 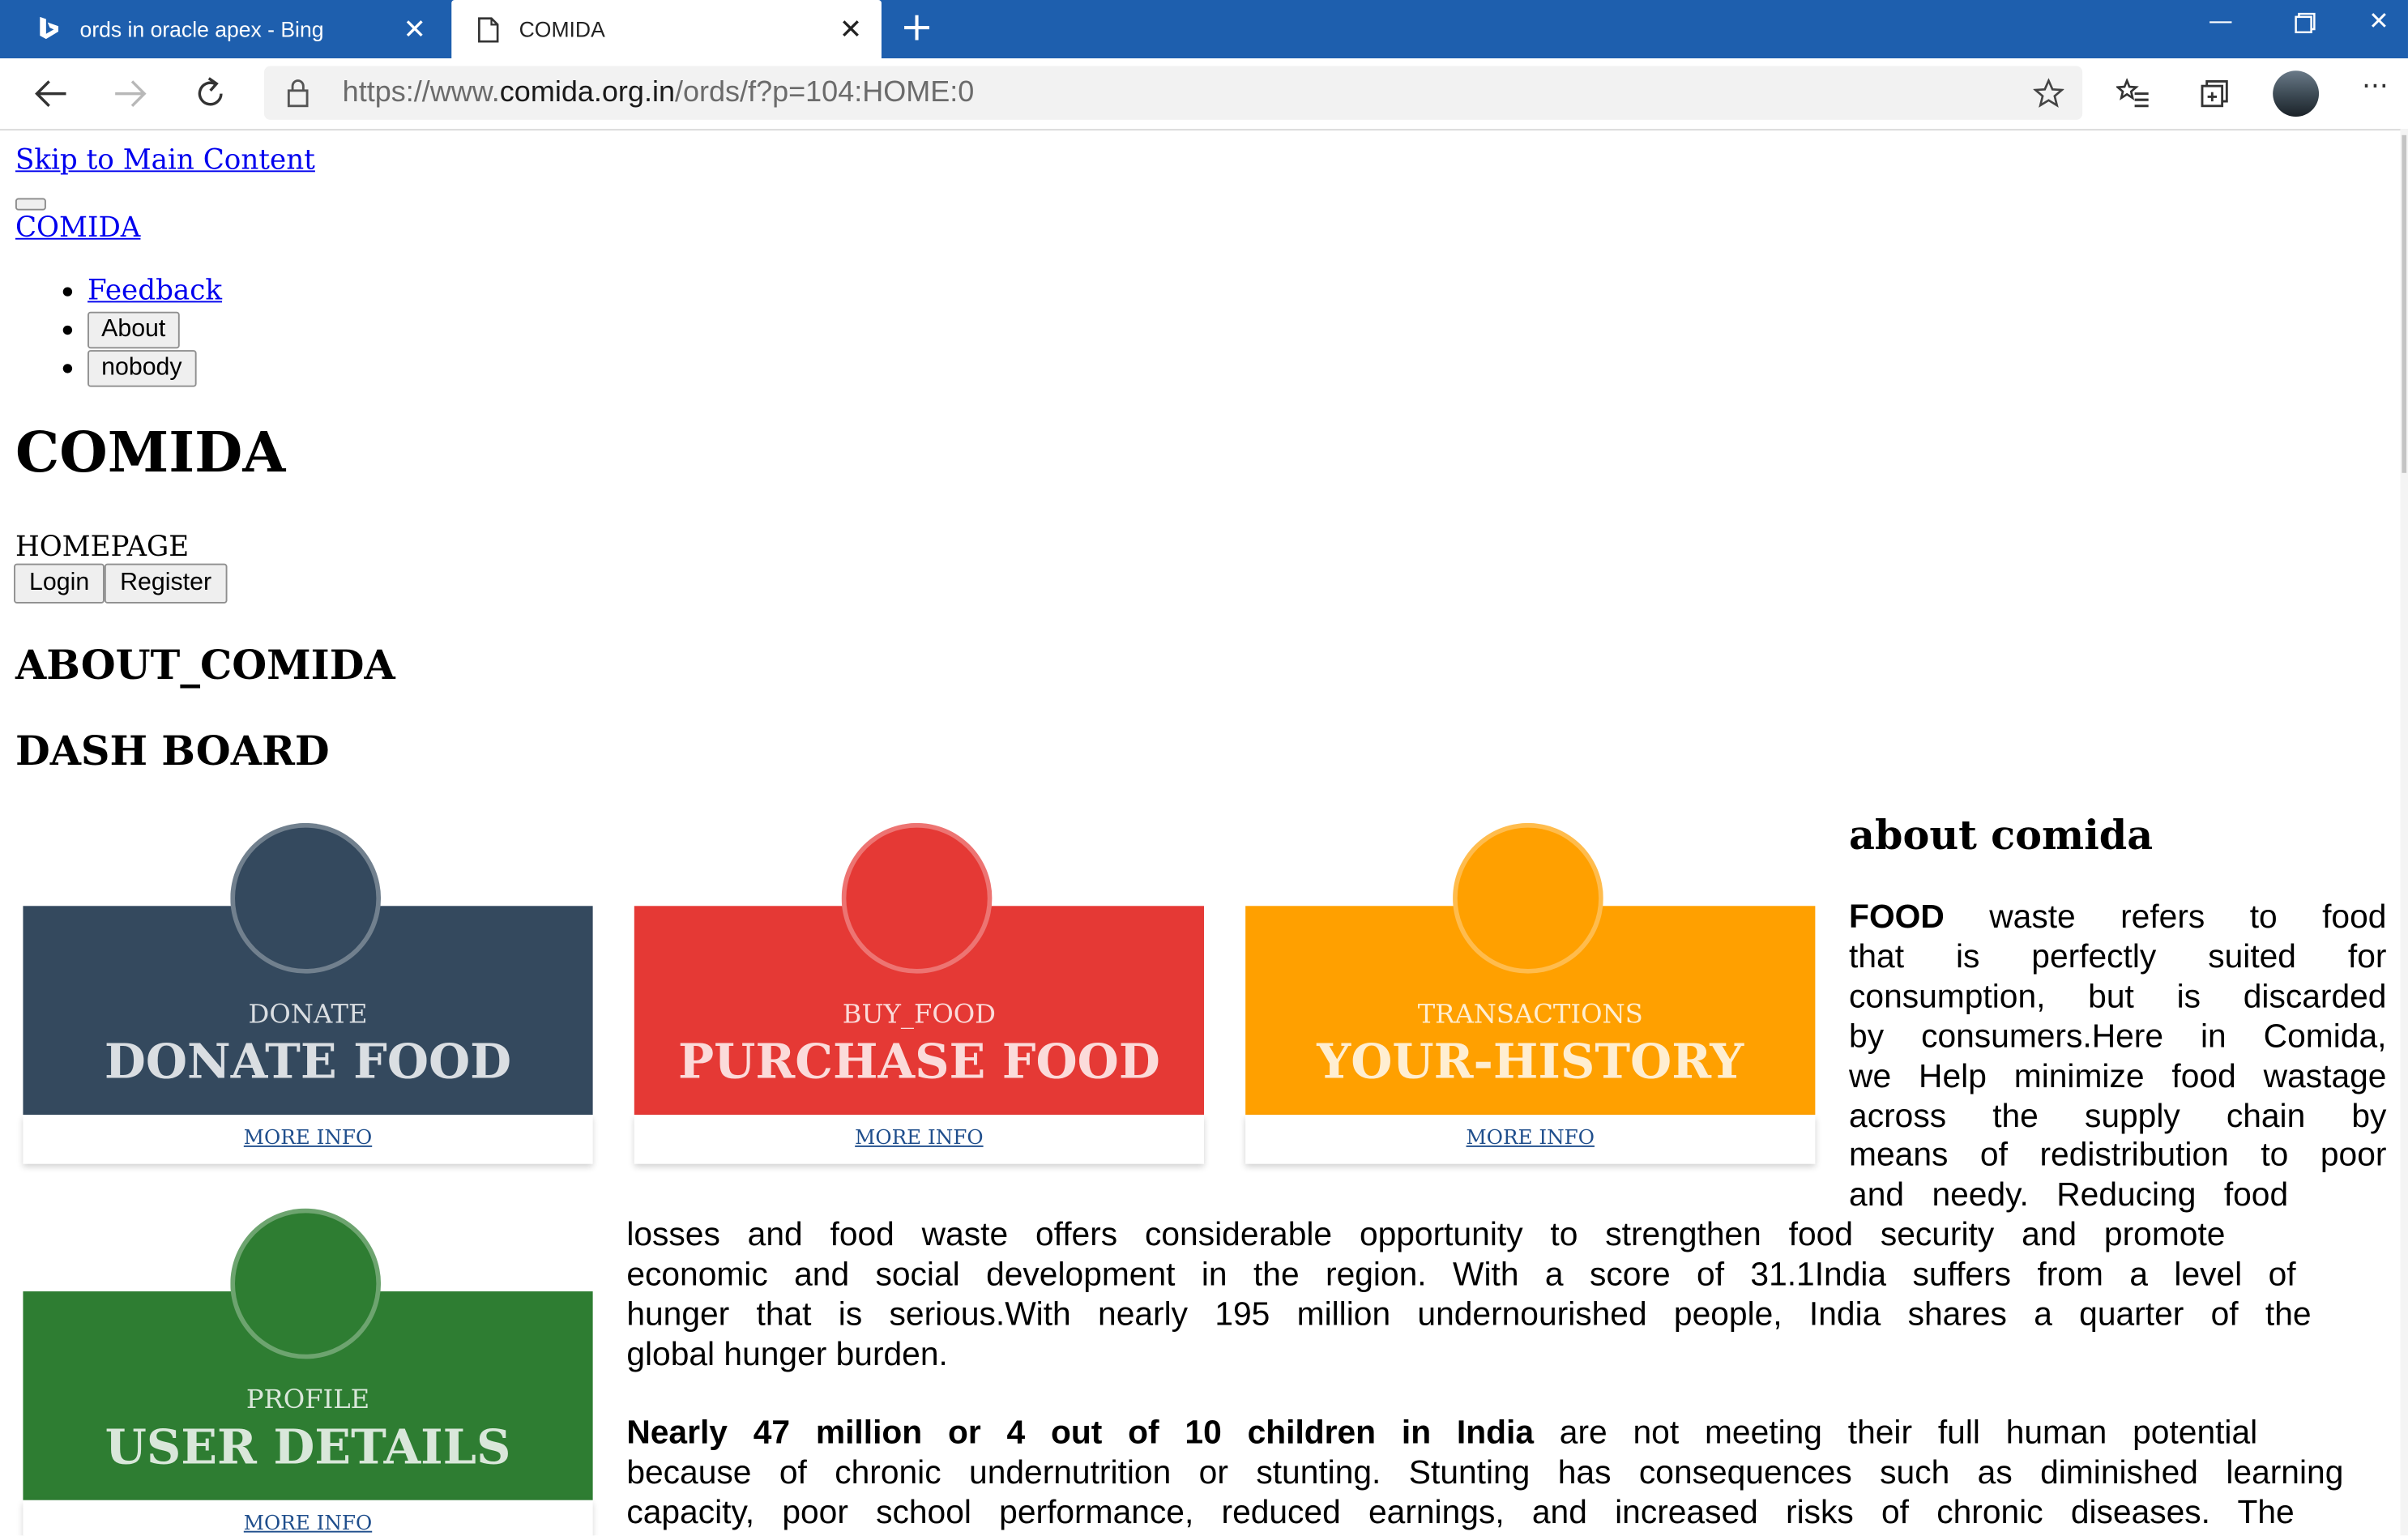 What do you see at coordinates (2306, 23) in the screenshot?
I see `restore-icon` at bounding box center [2306, 23].